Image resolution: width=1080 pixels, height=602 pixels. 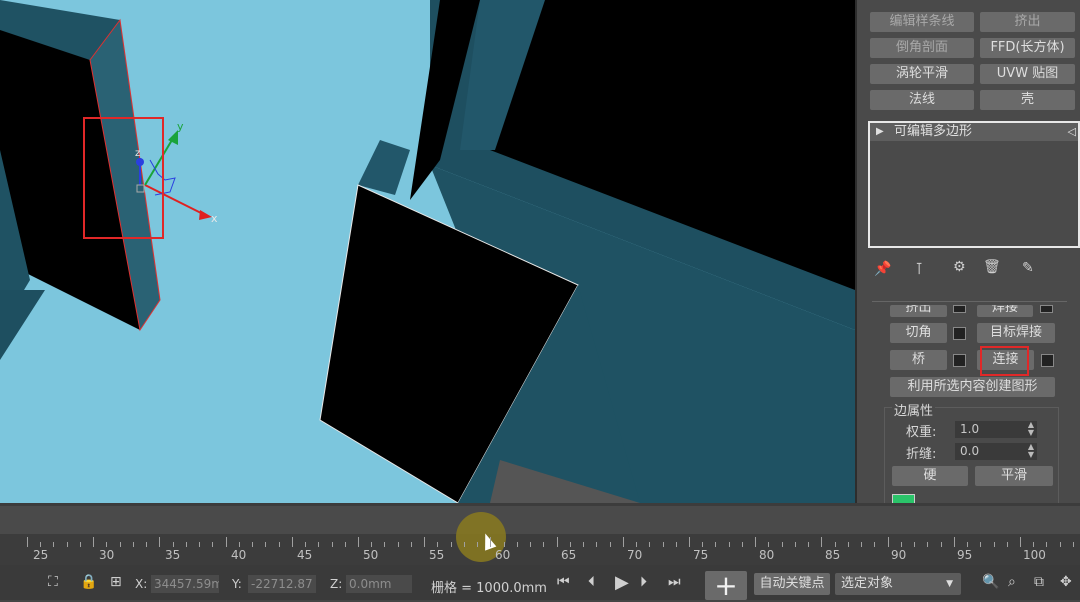 What do you see at coordinates (1014, 476) in the screenshot?
I see `smooth-button: 平滑` at bounding box center [1014, 476].